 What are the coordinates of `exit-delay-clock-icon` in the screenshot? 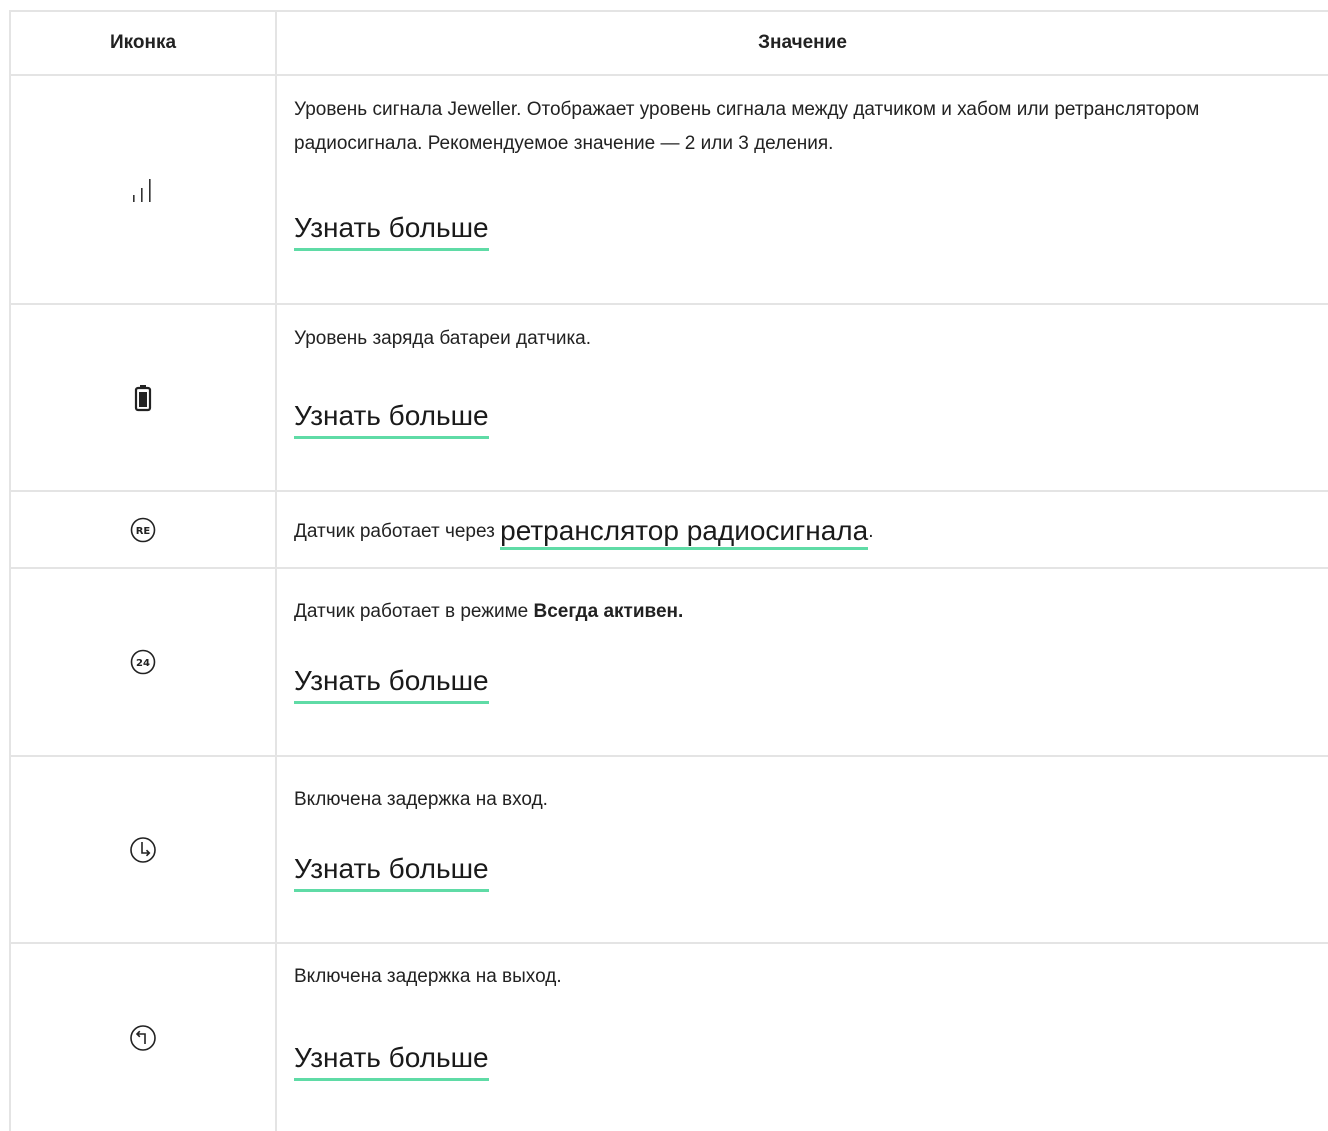 It's located at (143, 1038).